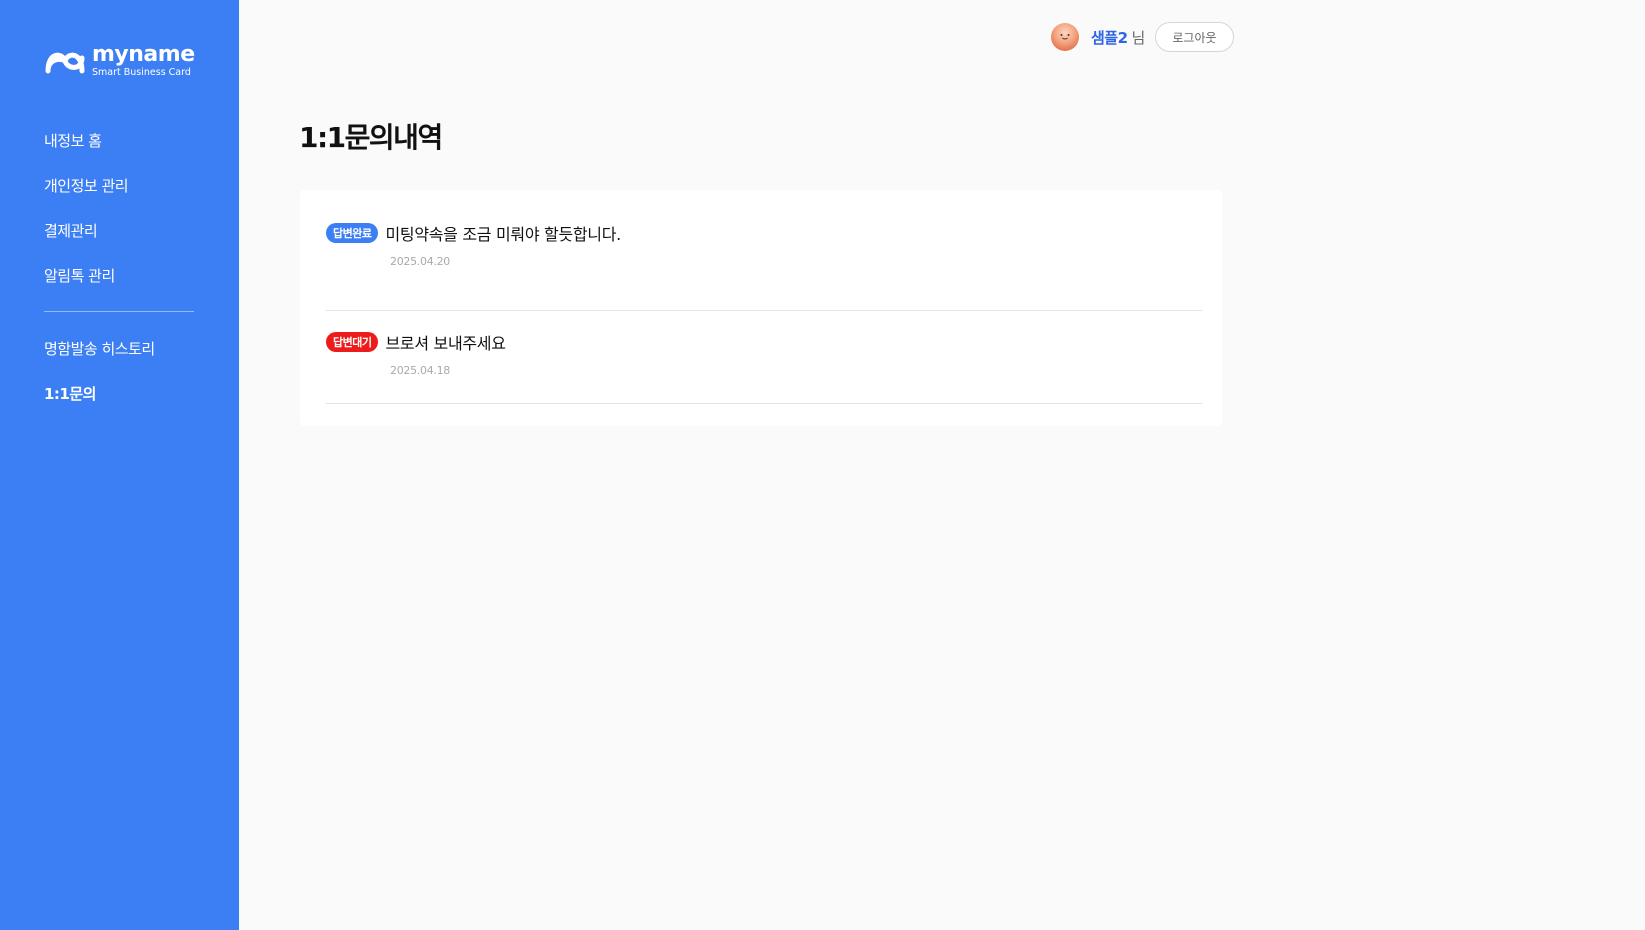 The image size is (1645, 930). I want to click on page-title: 1:1문의내역, so click(371, 137).